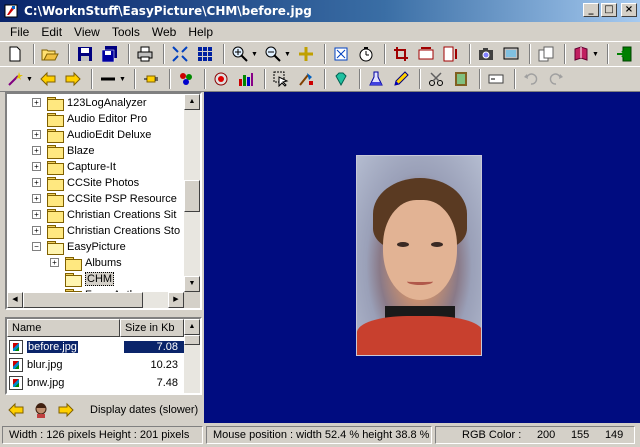 Image resolution: width=640 pixels, height=447 pixels. What do you see at coordinates (341, 54) in the screenshot?
I see `fullscreen-icon` at bounding box center [341, 54].